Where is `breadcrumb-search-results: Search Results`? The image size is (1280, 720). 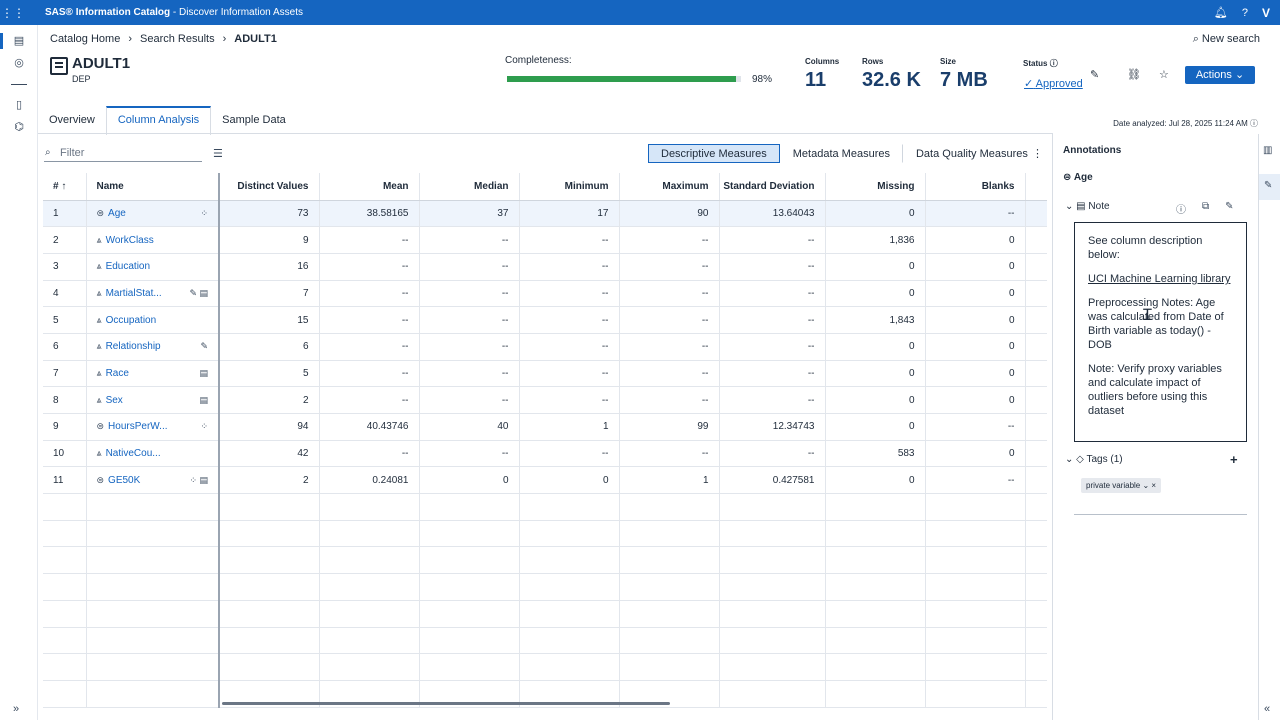
breadcrumb-search-results: Search Results is located at coordinates (177, 39).